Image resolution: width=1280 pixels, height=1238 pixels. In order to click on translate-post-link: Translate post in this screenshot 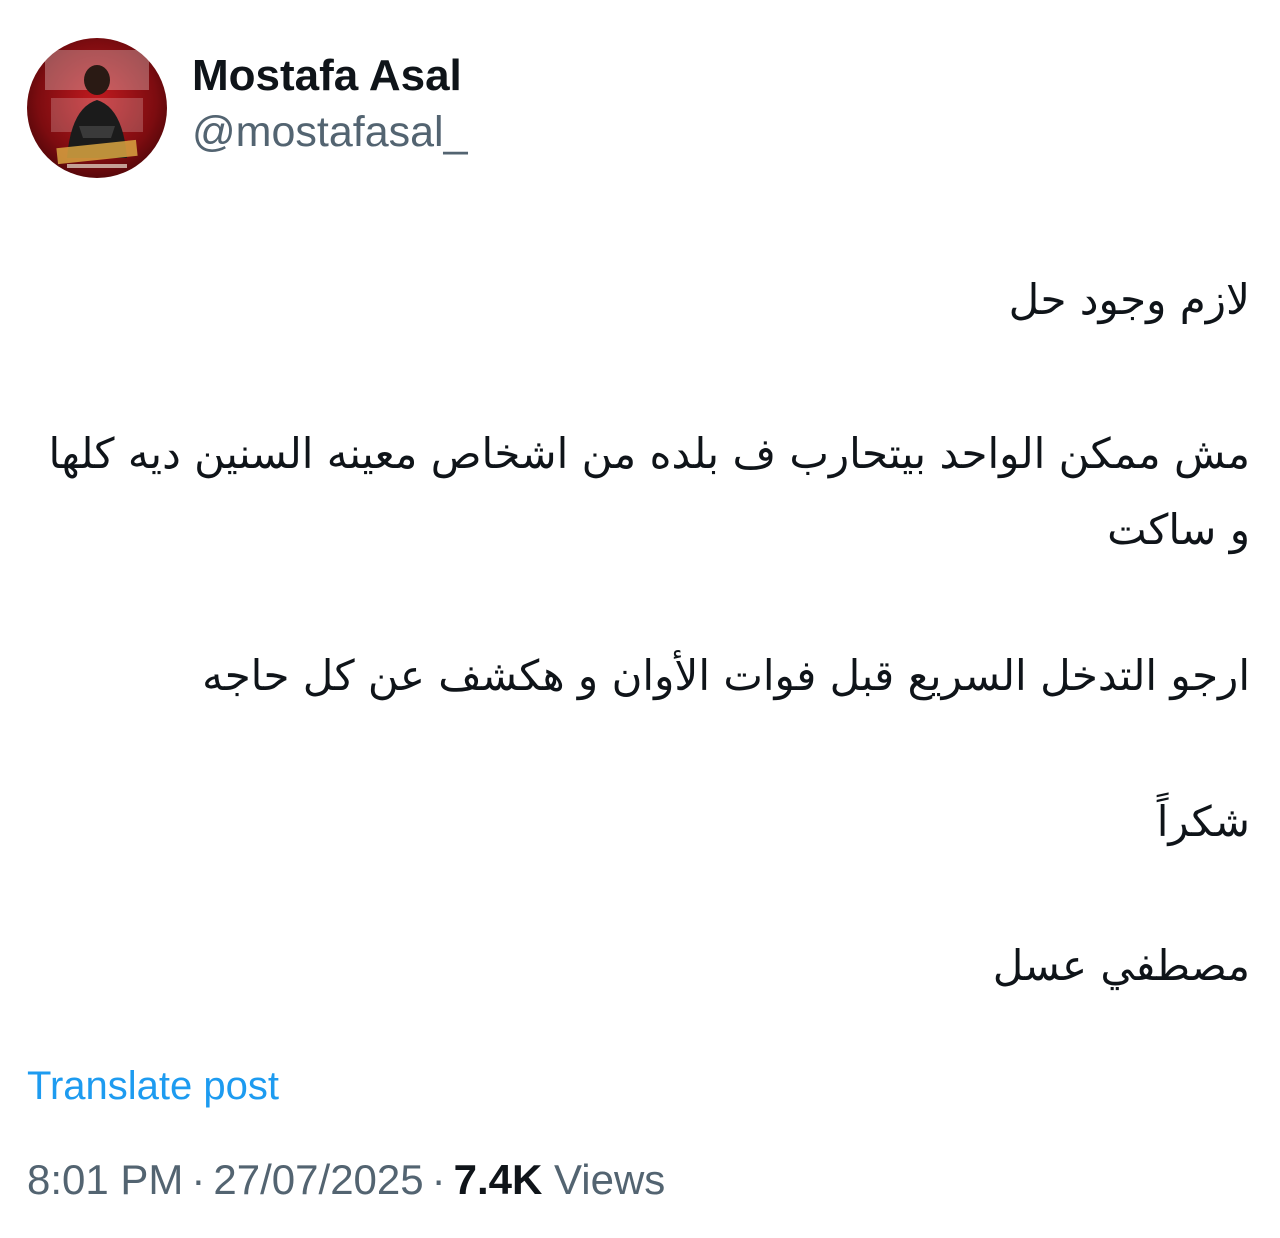, I will do `click(153, 1086)`.